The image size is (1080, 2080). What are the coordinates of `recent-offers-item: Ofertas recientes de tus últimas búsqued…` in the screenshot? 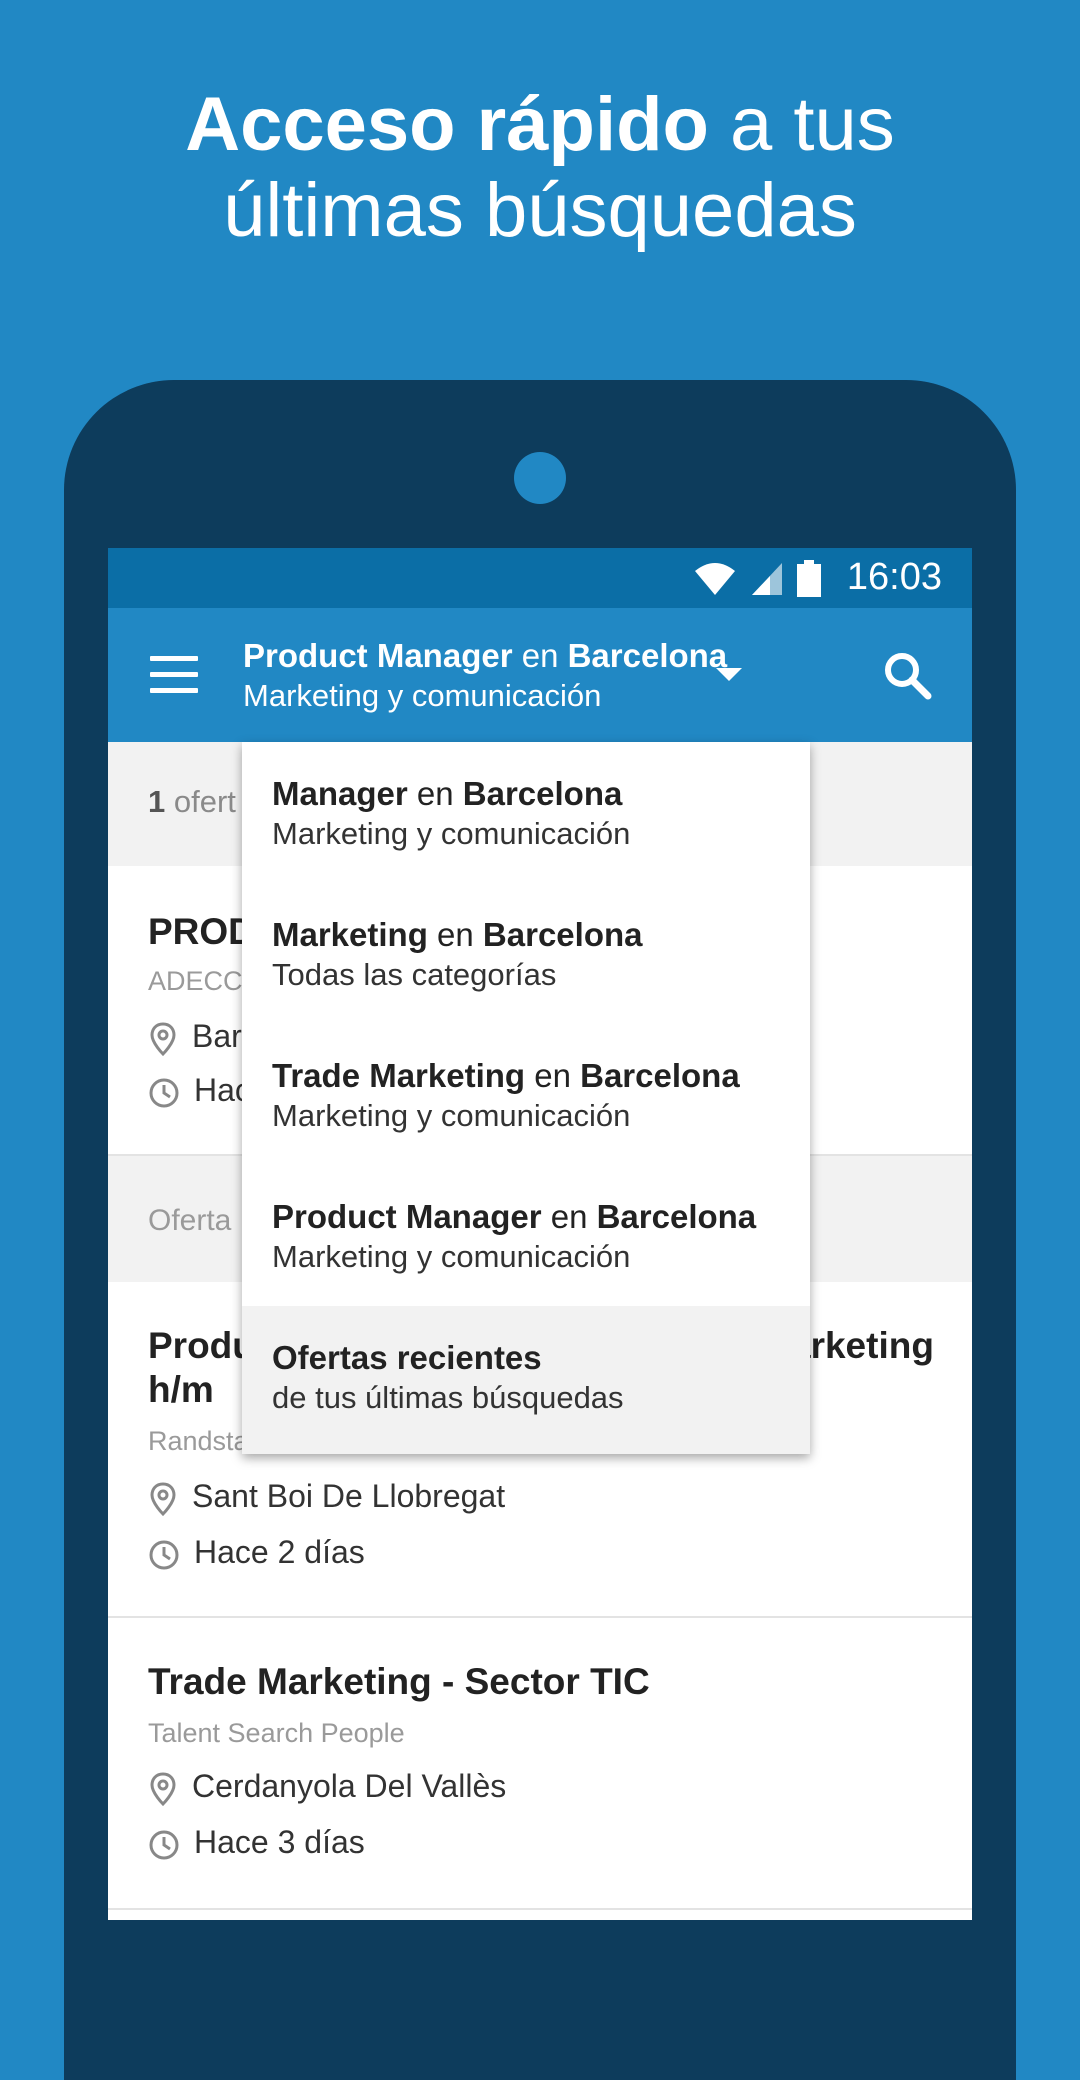 It's located at (526, 1380).